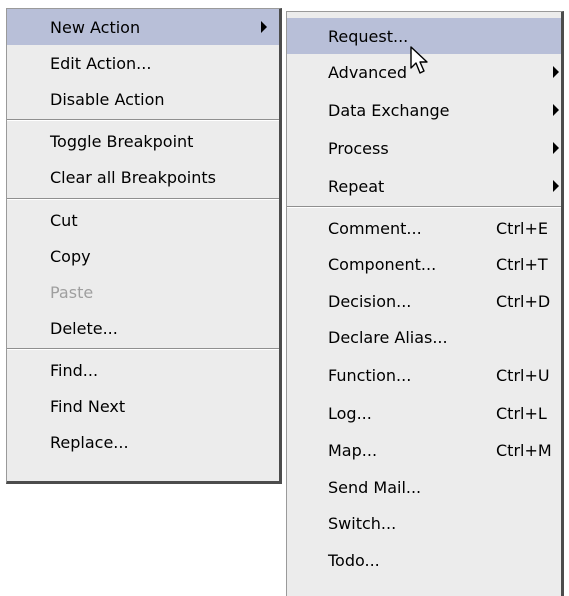  I want to click on menu-item-label: Data Exchange, so click(389, 110).